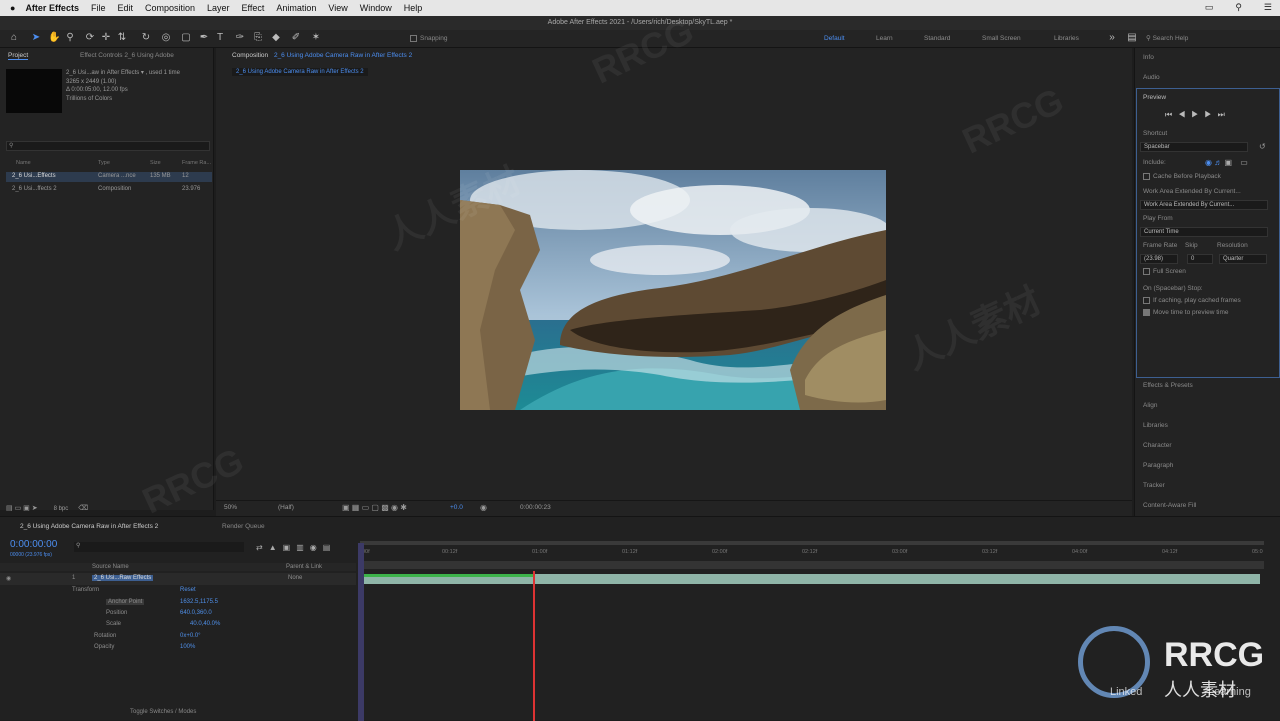  What do you see at coordinates (253, 8) in the screenshot?
I see `menu-effect: Effect` at bounding box center [253, 8].